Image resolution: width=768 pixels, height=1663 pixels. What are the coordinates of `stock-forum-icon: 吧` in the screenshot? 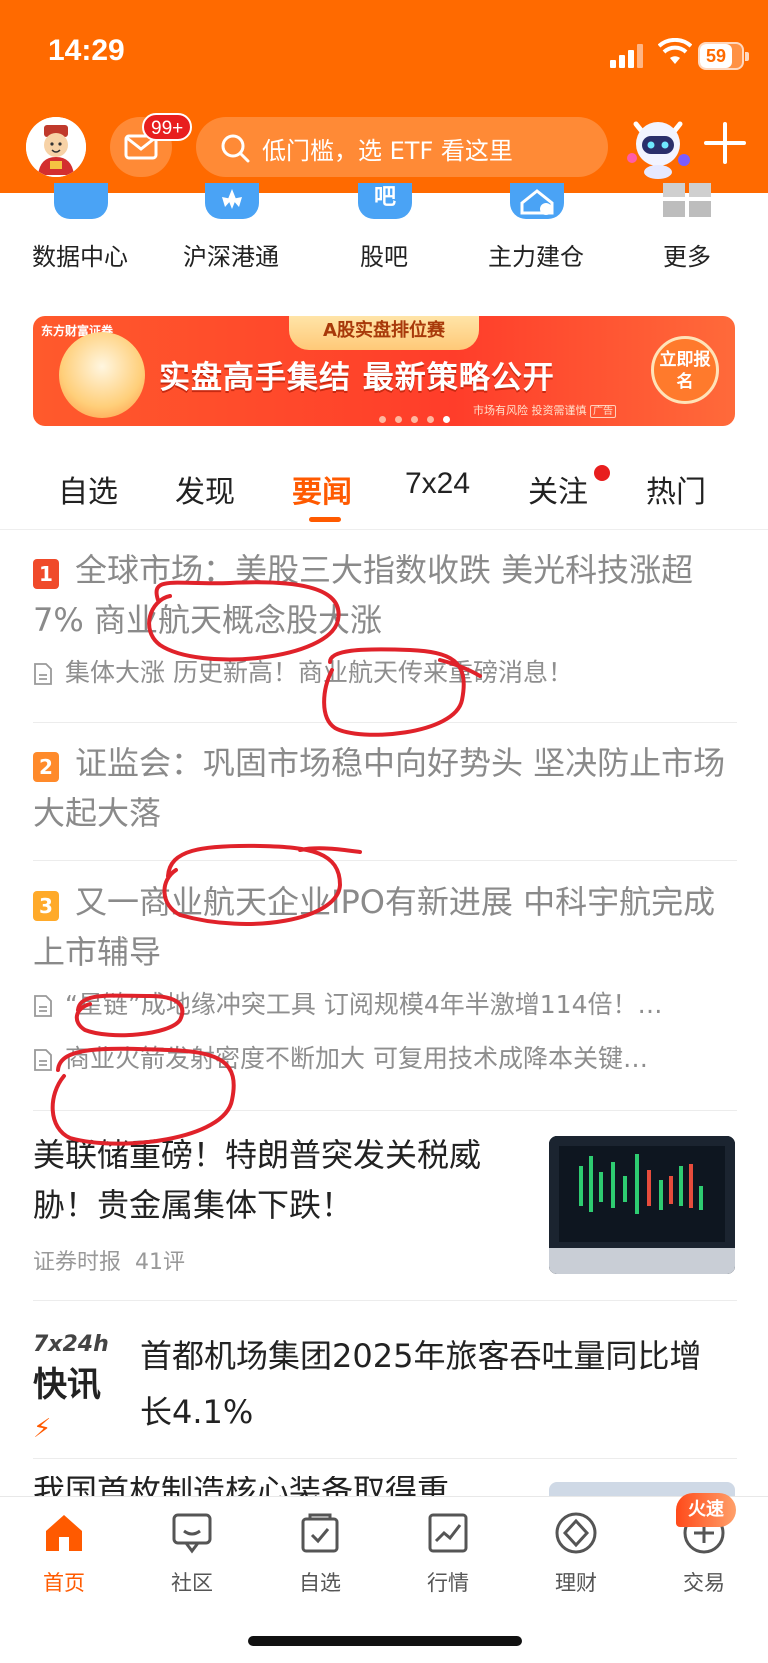 It's located at (385, 201).